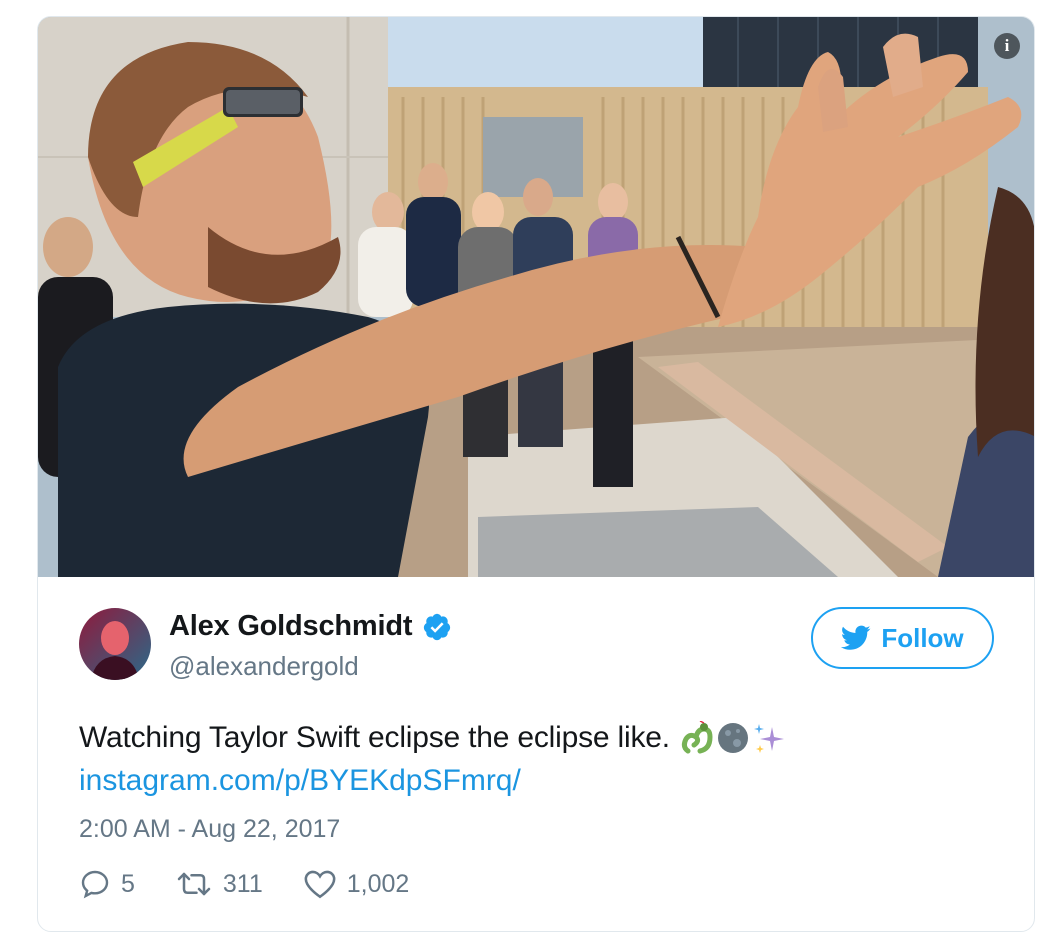 Image resolution: width=1064 pixels, height=952 pixels. I want to click on follow-button: Follow, so click(902, 638).